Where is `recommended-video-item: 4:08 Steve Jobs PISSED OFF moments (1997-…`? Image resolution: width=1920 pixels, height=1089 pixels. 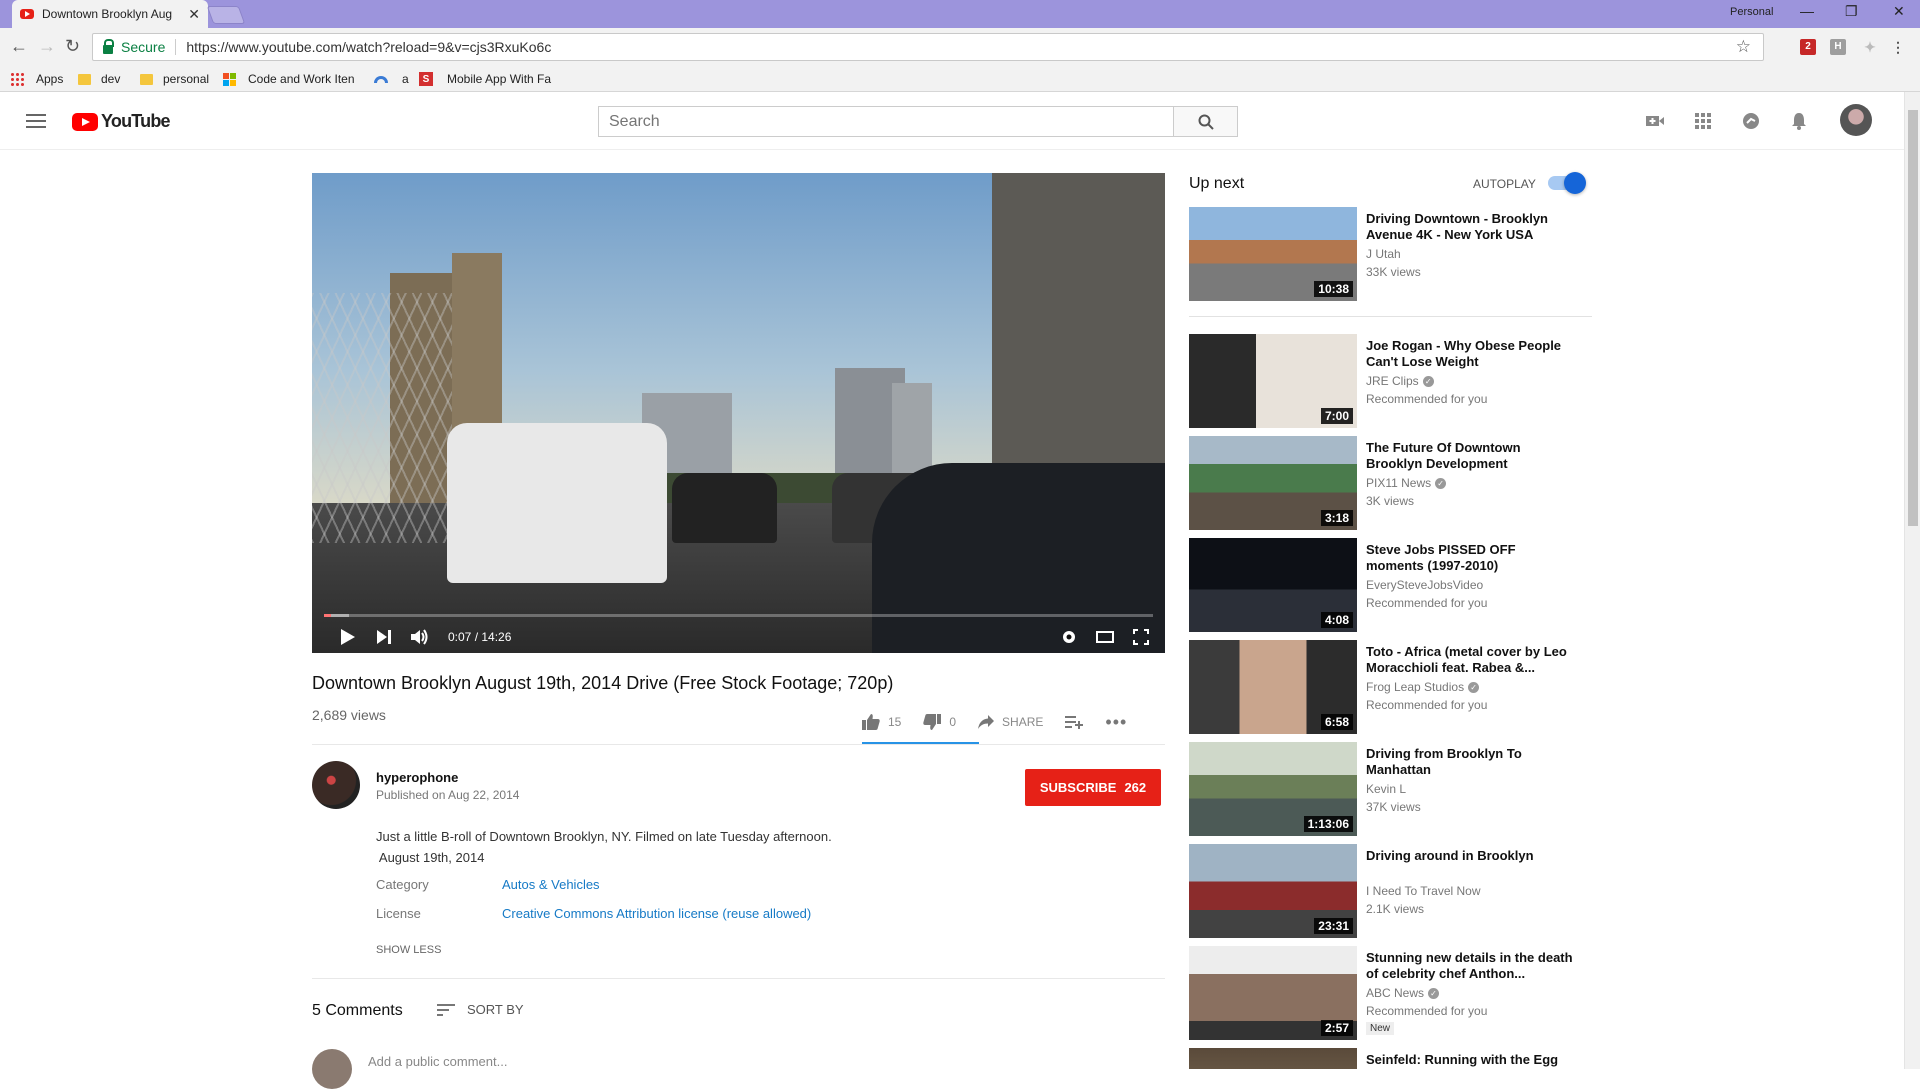
recommended-video-item: 4:08 Steve Jobs PISSED OFF moments (1997-… is located at coordinates (1389, 586).